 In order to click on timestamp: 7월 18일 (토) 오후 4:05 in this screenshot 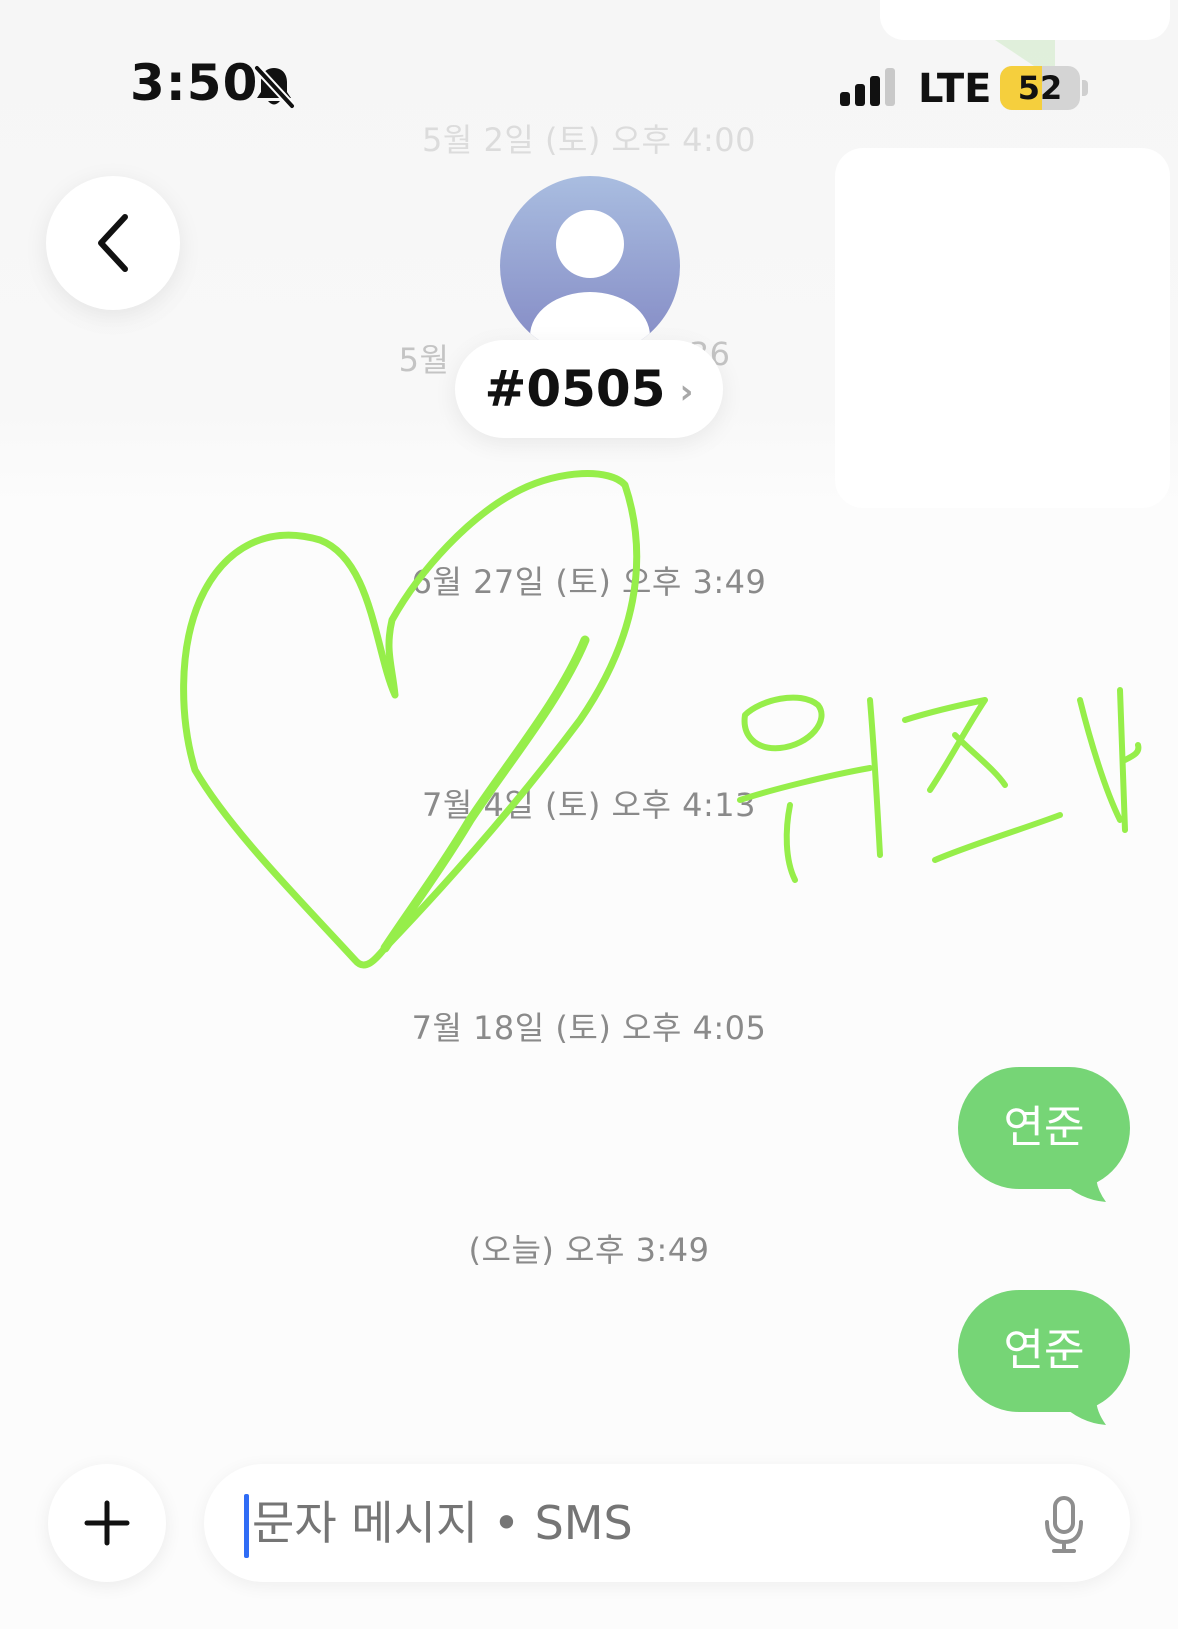, I will do `click(589, 1028)`.